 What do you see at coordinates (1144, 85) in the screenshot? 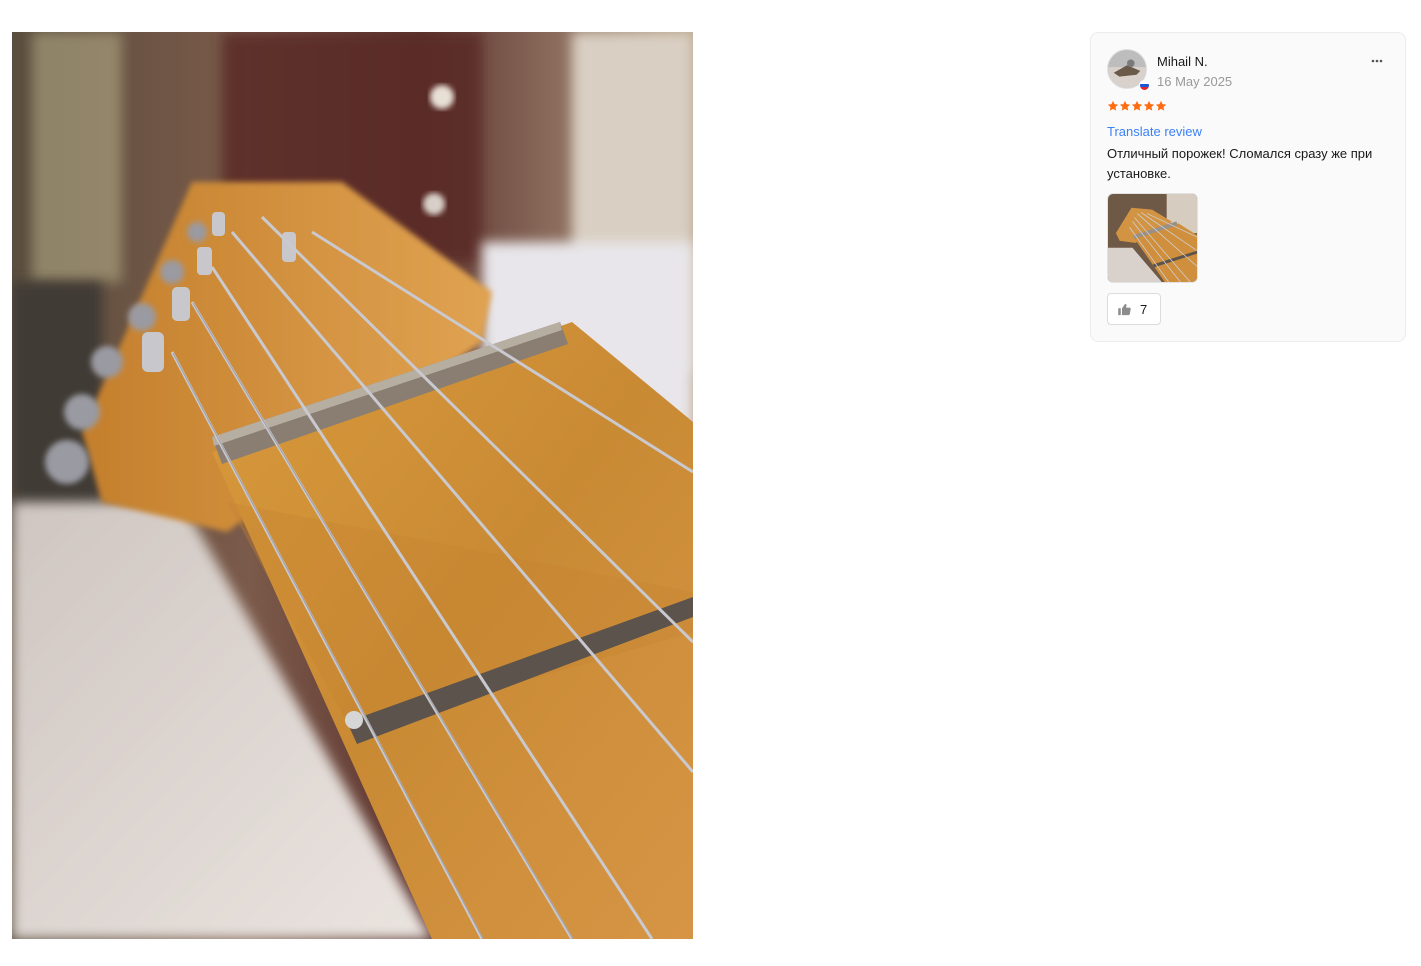
I see `russia-flag-icon` at bounding box center [1144, 85].